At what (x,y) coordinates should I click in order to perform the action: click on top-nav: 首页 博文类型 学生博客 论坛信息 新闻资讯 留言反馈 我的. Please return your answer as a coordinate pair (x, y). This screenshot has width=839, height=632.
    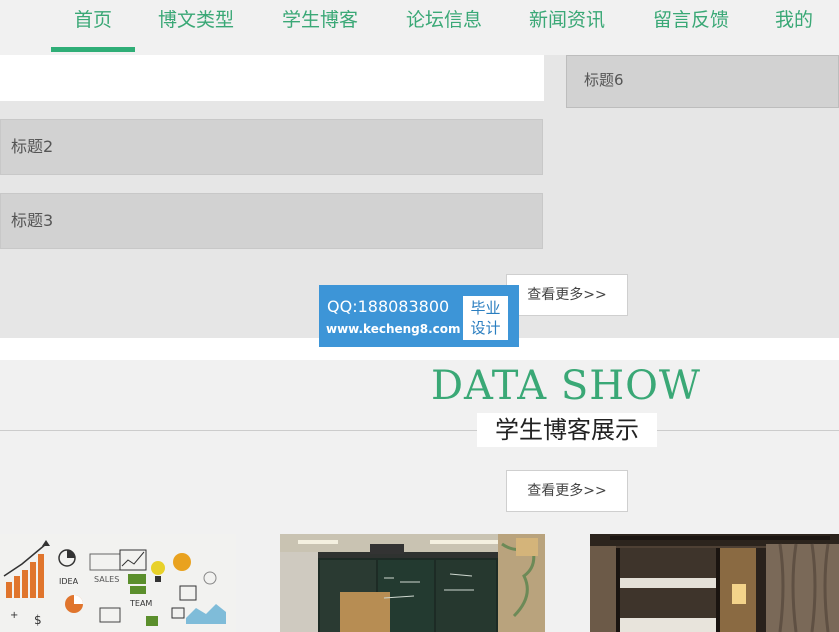
    Looking at the image, I should click on (419, 27).